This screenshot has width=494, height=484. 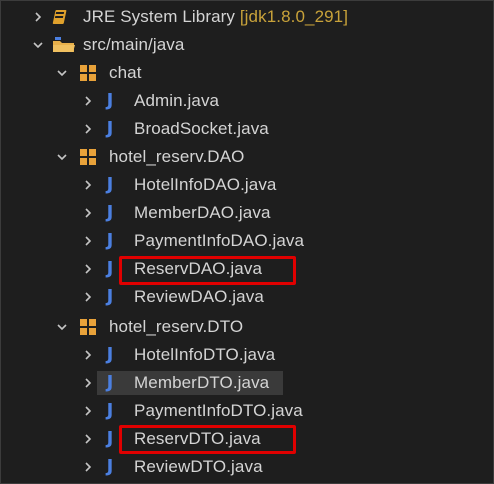 I want to click on tree-item-label: src/main/java, so click(x=134, y=44).